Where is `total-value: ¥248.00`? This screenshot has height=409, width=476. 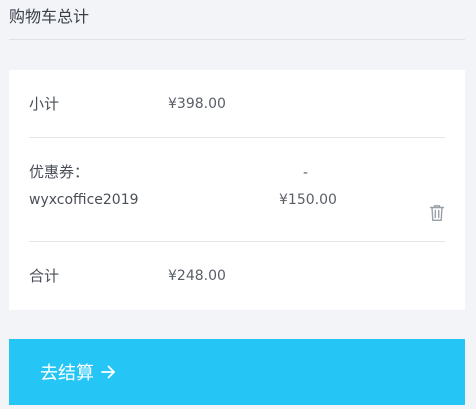 total-value: ¥248.00 is located at coordinates (197, 276).